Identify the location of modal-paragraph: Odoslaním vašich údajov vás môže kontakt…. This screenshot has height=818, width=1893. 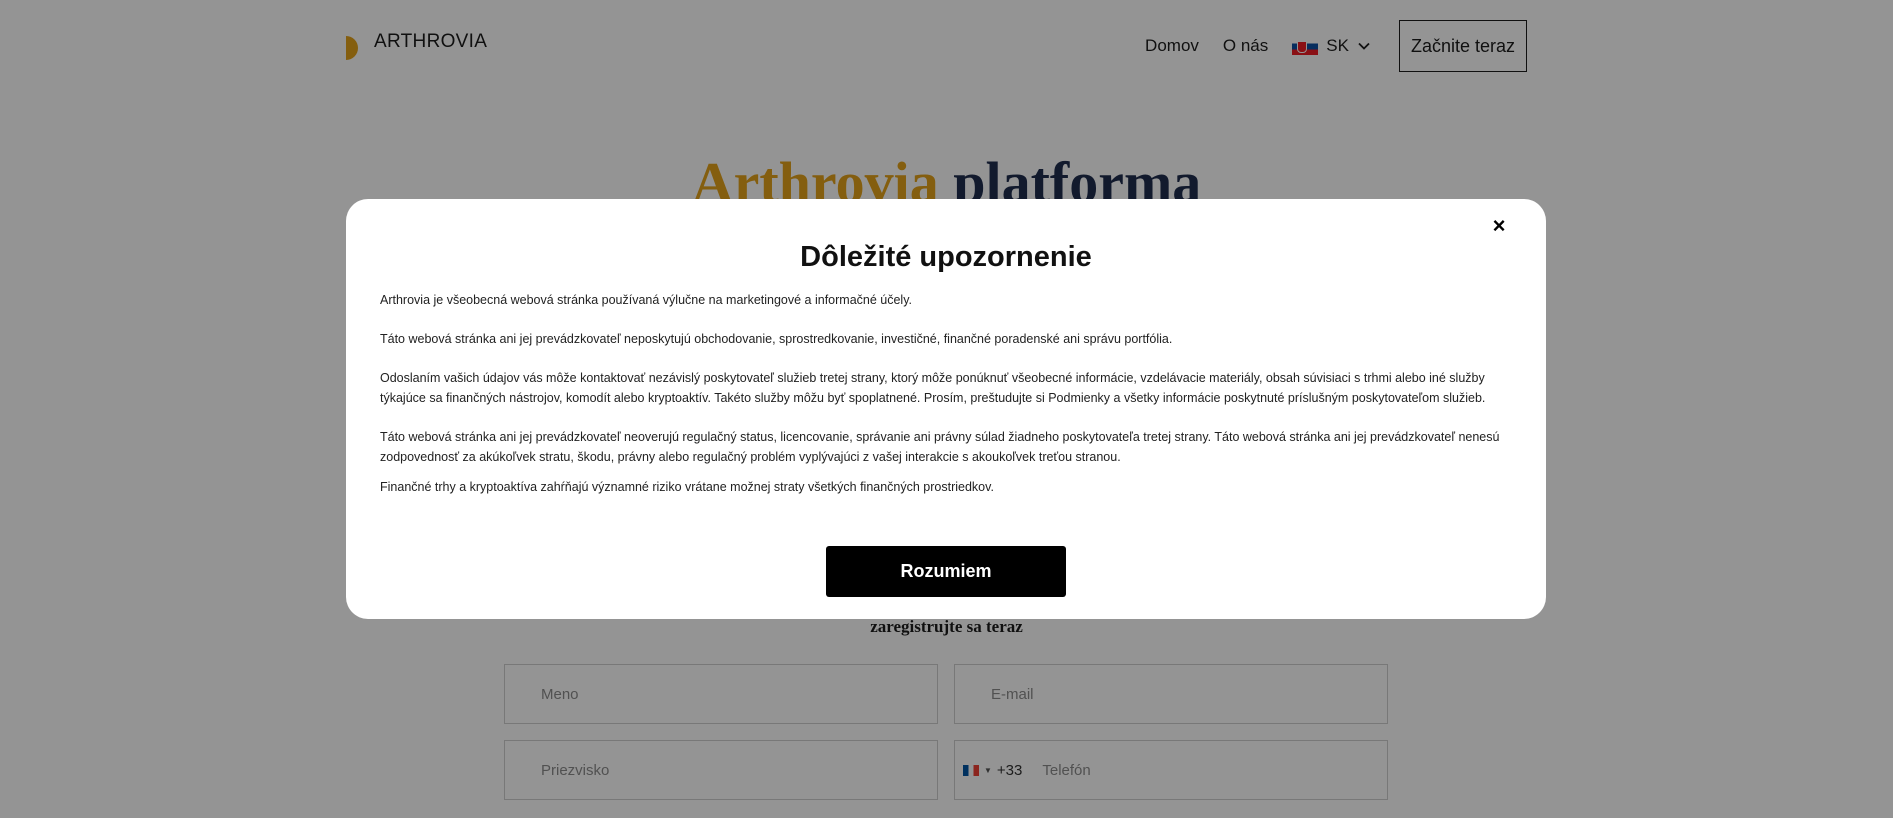
(933, 388).